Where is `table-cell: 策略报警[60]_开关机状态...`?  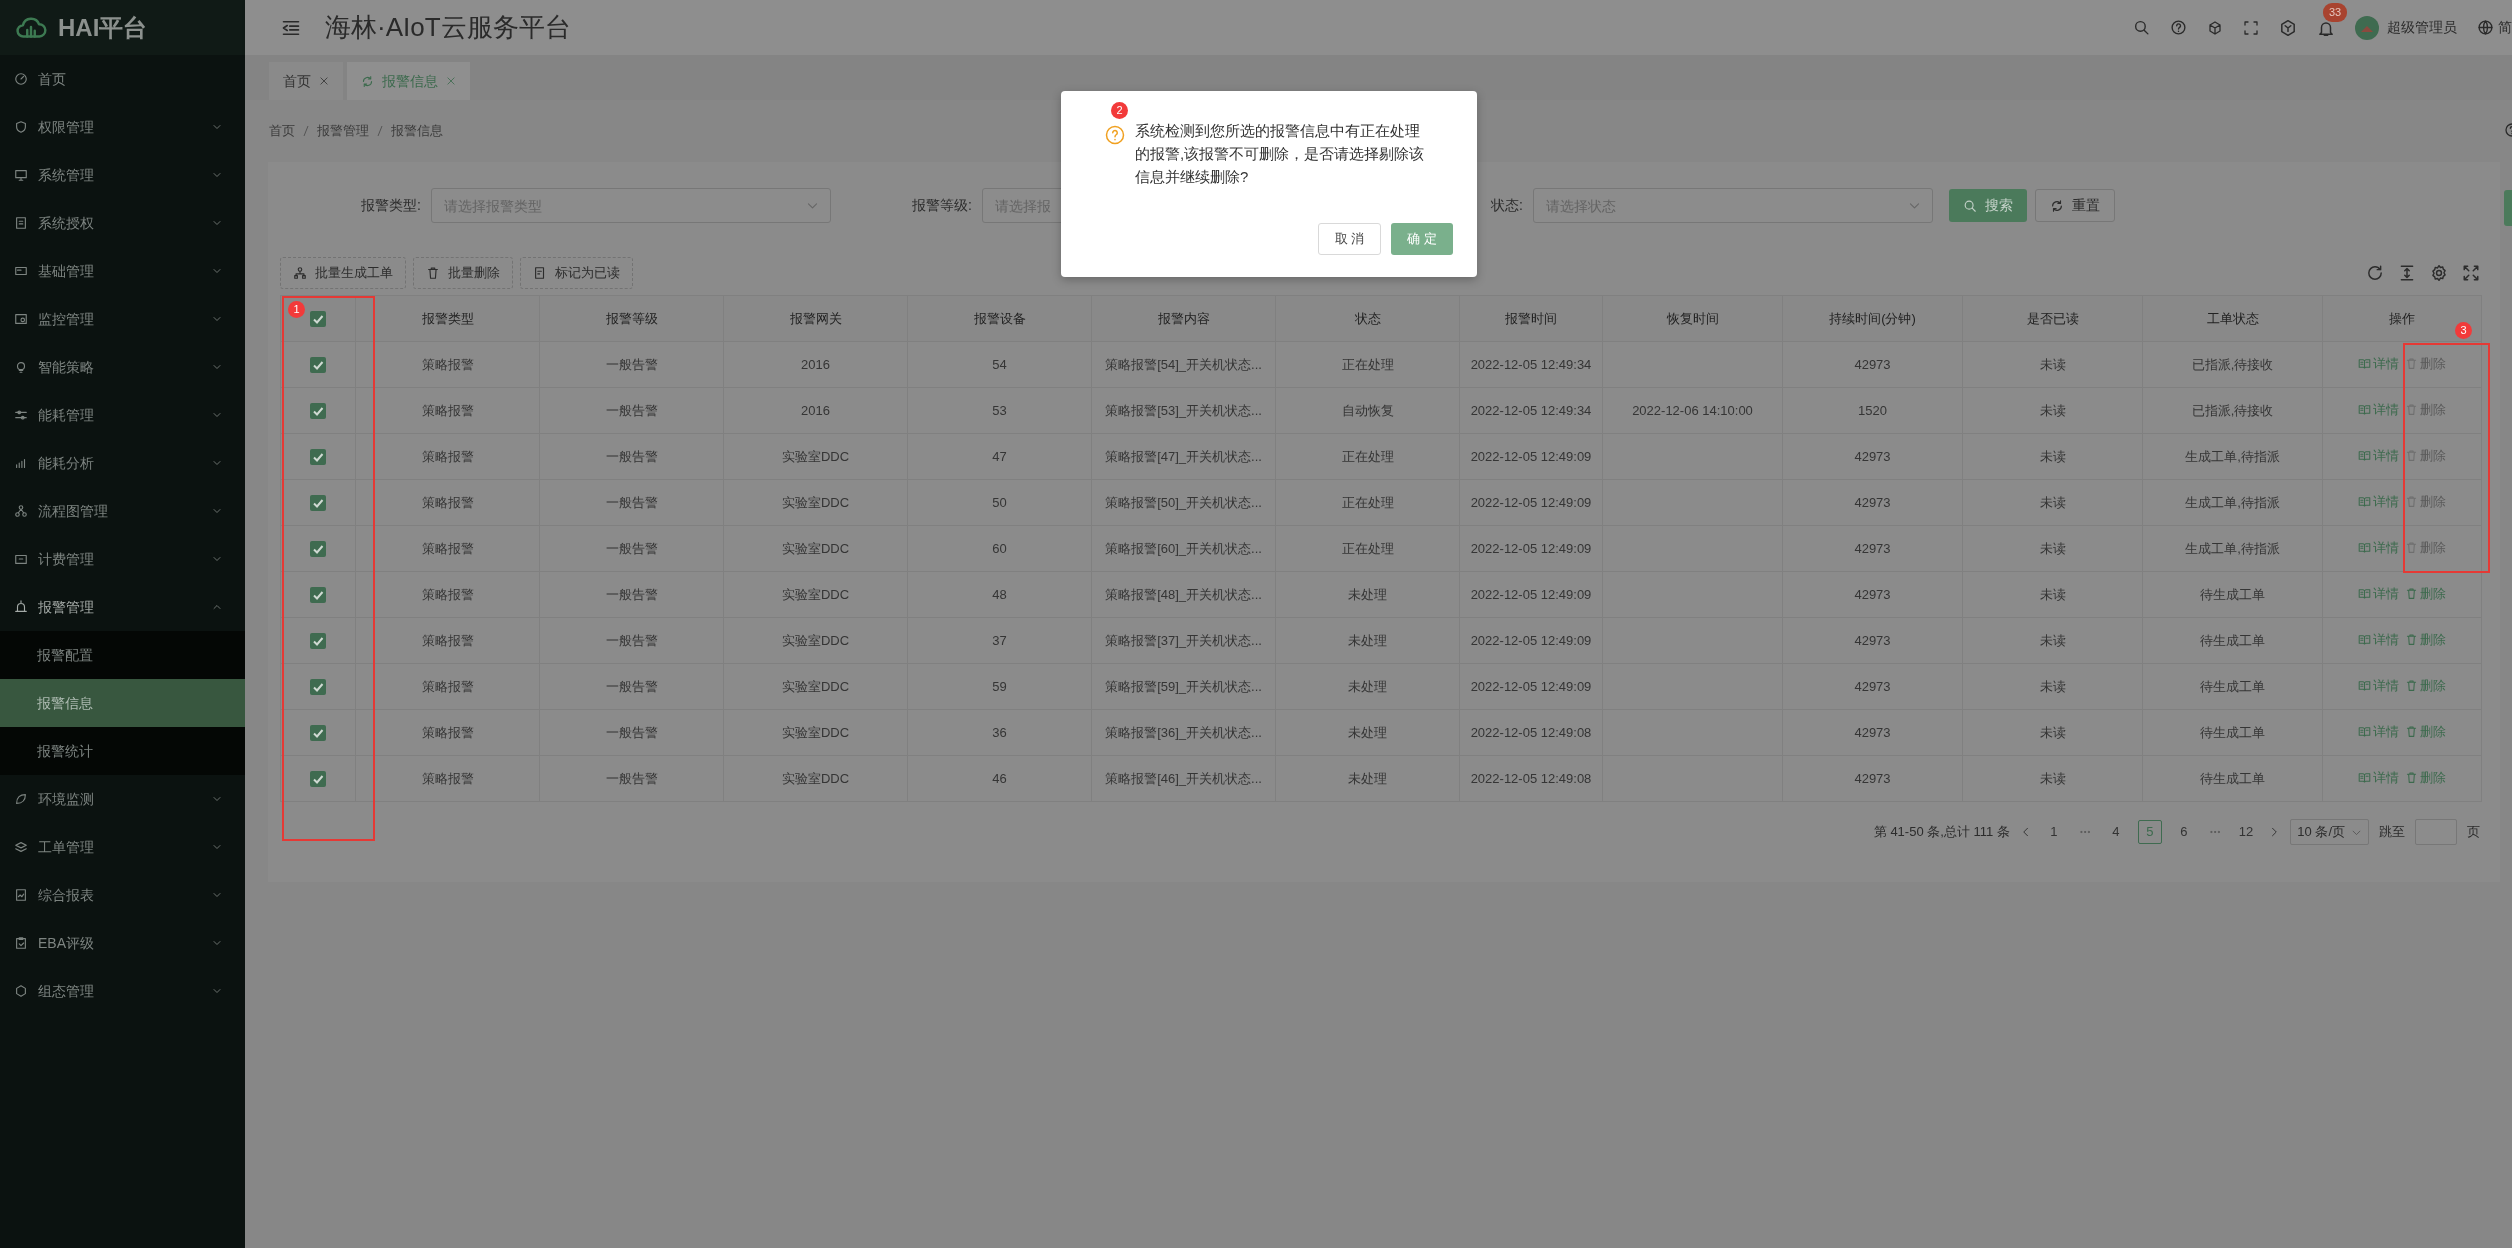 table-cell: 策略报警[60]_开关机状态... is located at coordinates (1183, 548).